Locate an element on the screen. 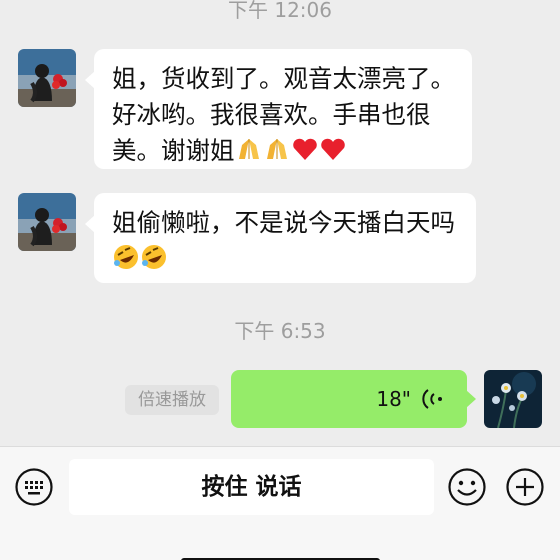  hold-to-talk-button: 按住 说话 is located at coordinates (251, 487).